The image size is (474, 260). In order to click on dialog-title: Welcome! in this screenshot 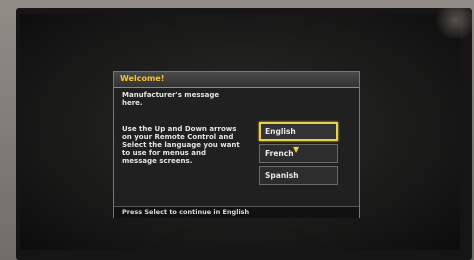, I will do `click(142, 78)`.